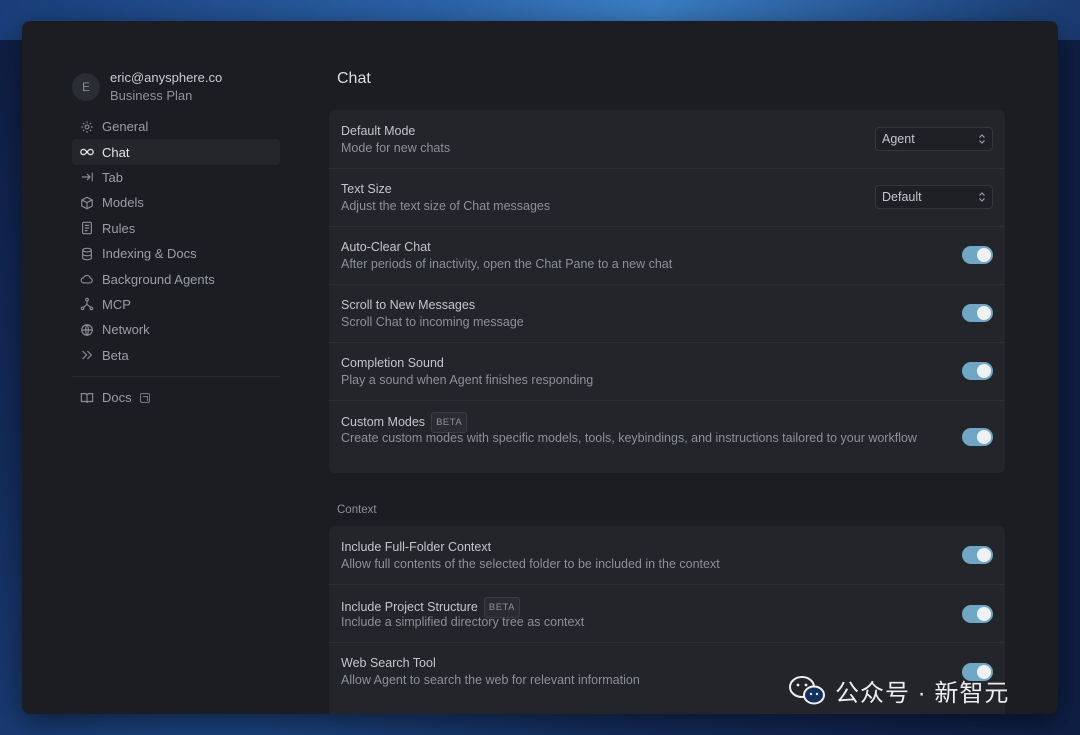 This screenshot has width=1080, height=735. I want to click on database-icon, so click(87, 253).